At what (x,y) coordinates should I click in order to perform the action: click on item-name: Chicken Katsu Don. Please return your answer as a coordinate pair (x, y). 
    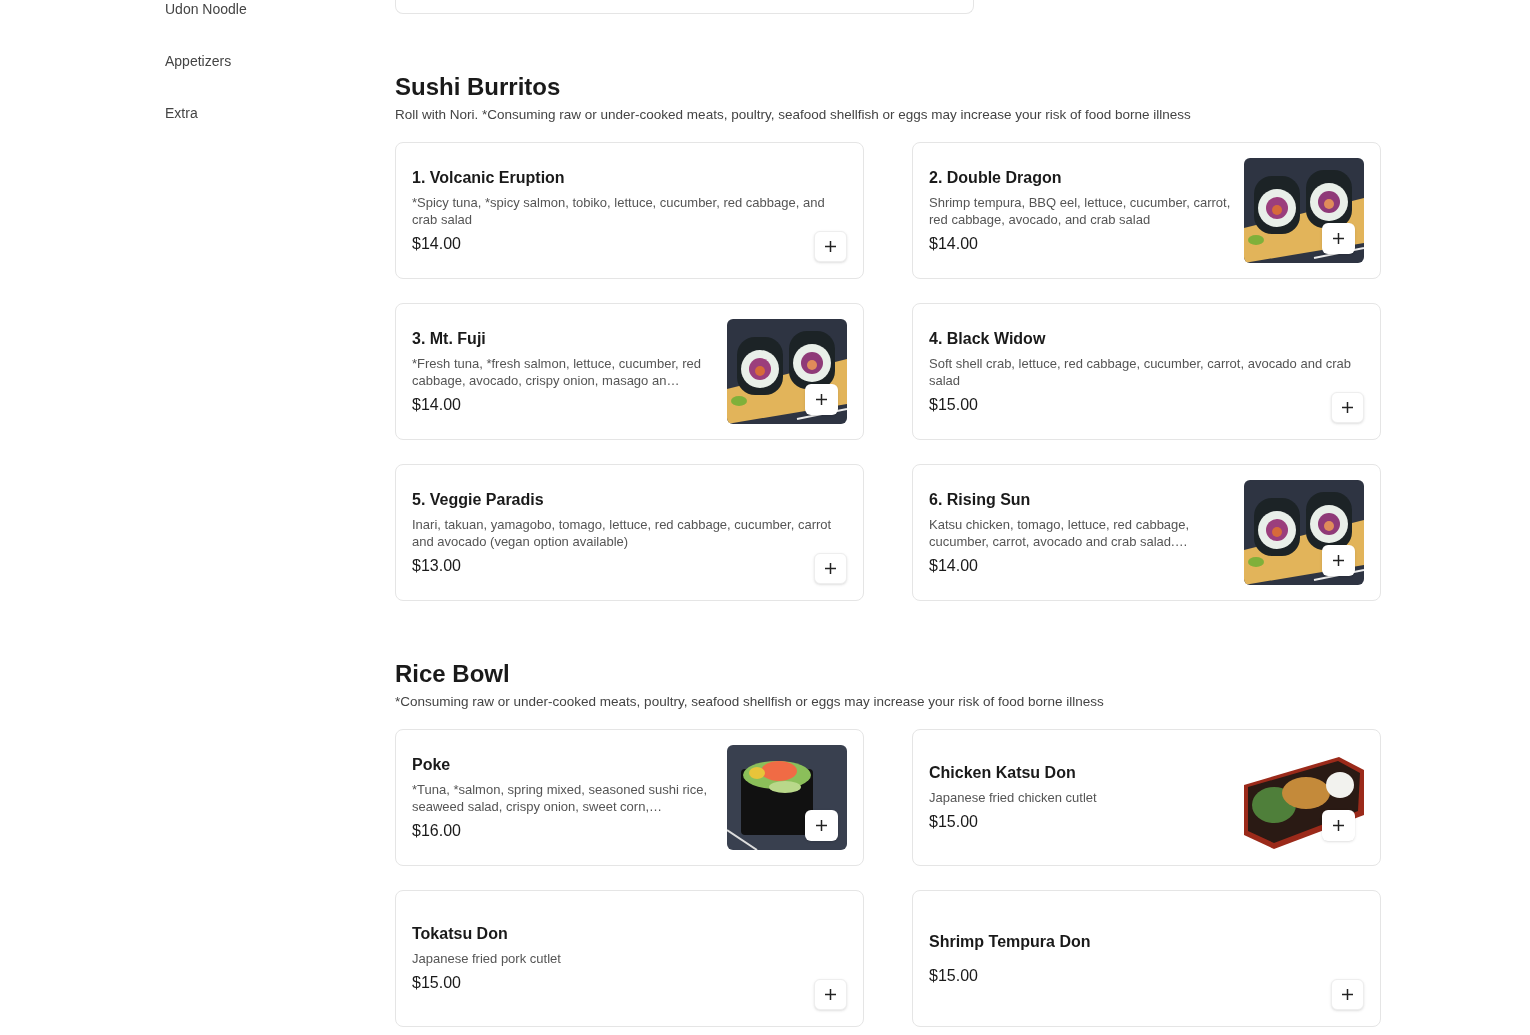
    Looking at the image, I should click on (1002, 773).